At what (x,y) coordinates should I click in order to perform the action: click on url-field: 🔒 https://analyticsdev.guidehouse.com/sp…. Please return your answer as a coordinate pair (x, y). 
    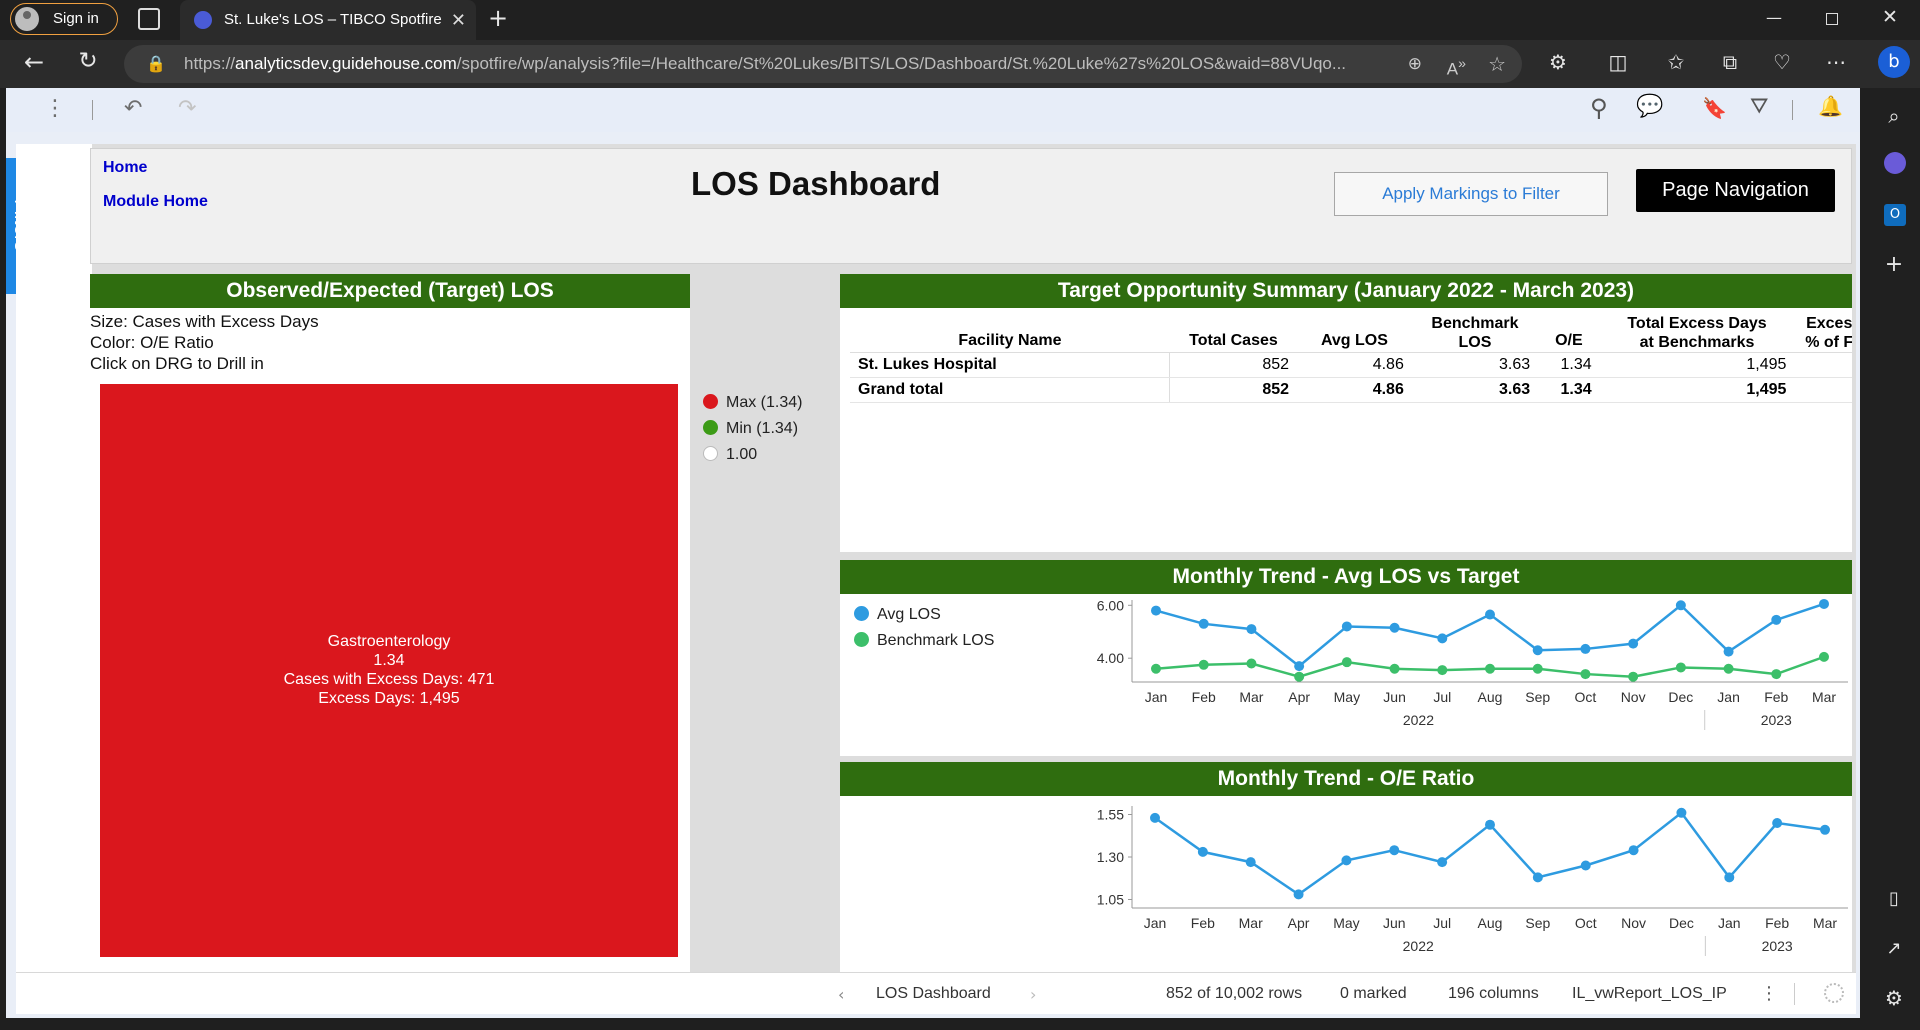
    Looking at the image, I should click on (823, 64).